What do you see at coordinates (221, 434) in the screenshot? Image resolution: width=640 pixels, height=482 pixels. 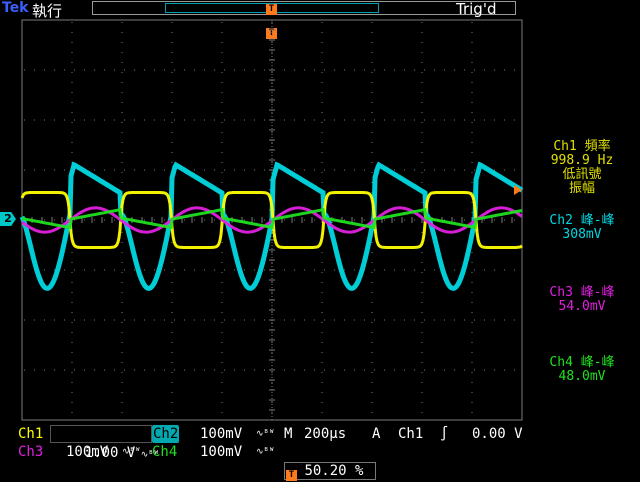 I see `ch2-scale: 100mV` at bounding box center [221, 434].